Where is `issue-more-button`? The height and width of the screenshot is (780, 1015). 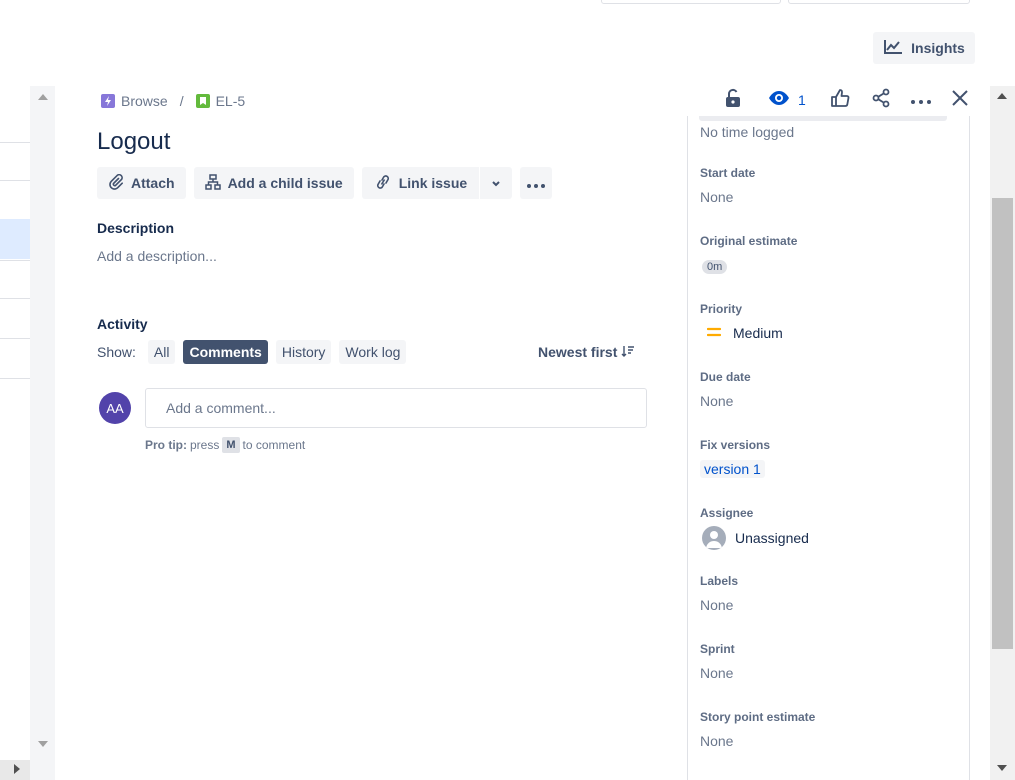
issue-more-button is located at coordinates (921, 100).